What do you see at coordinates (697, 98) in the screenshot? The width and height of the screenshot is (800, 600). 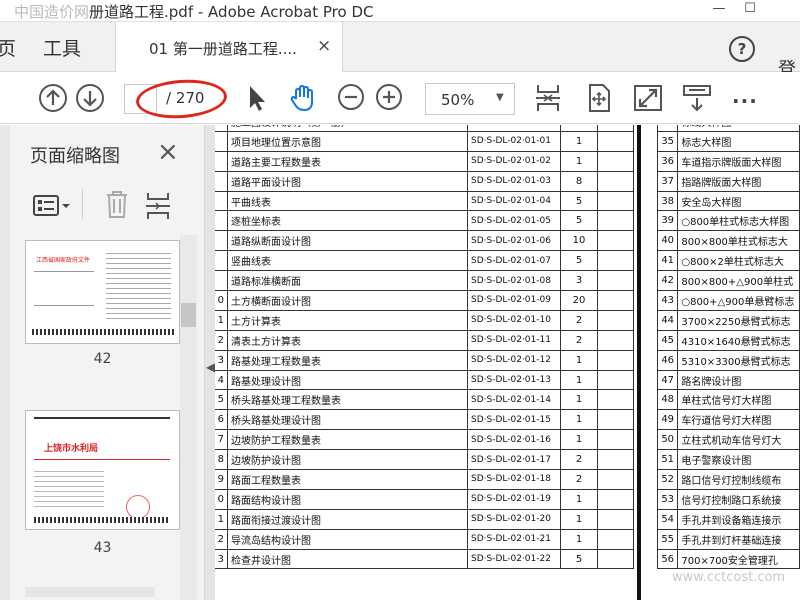 I see `read-mode-icon` at bounding box center [697, 98].